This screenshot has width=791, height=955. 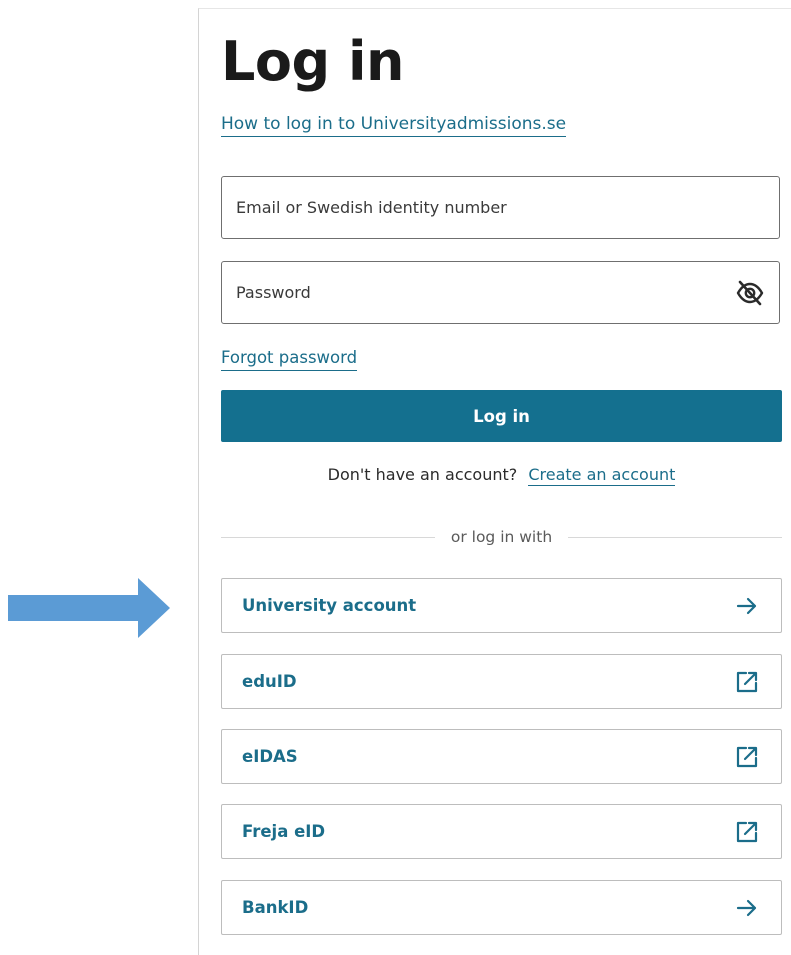 What do you see at coordinates (501, 756) in the screenshot?
I see `provider-eidas-button: eIDAS` at bounding box center [501, 756].